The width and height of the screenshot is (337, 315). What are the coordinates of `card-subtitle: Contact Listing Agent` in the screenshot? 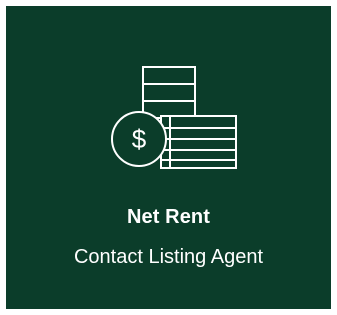 It's located at (168, 257).